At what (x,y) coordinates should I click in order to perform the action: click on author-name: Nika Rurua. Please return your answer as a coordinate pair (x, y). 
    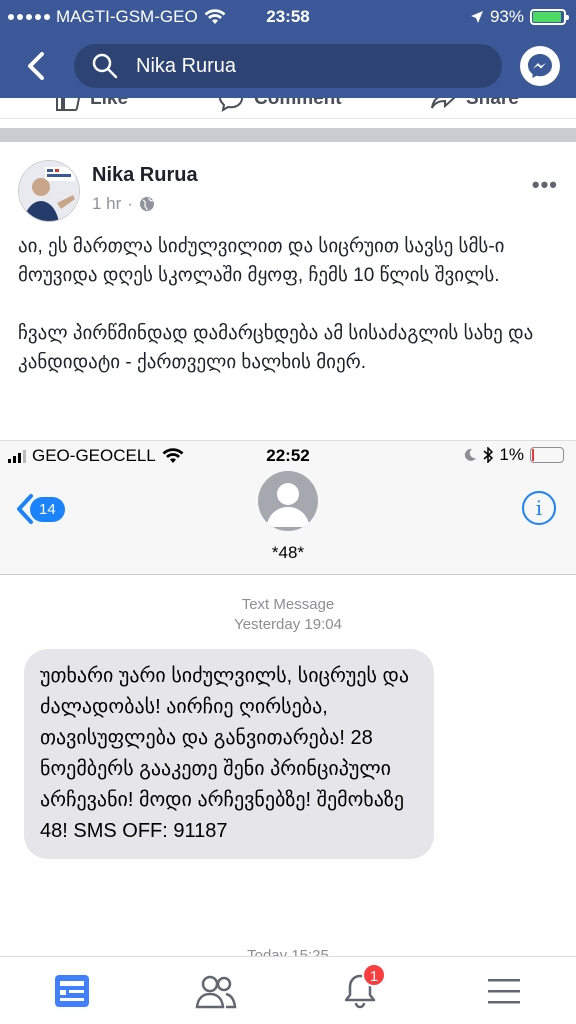
    Looking at the image, I should click on (145, 175).